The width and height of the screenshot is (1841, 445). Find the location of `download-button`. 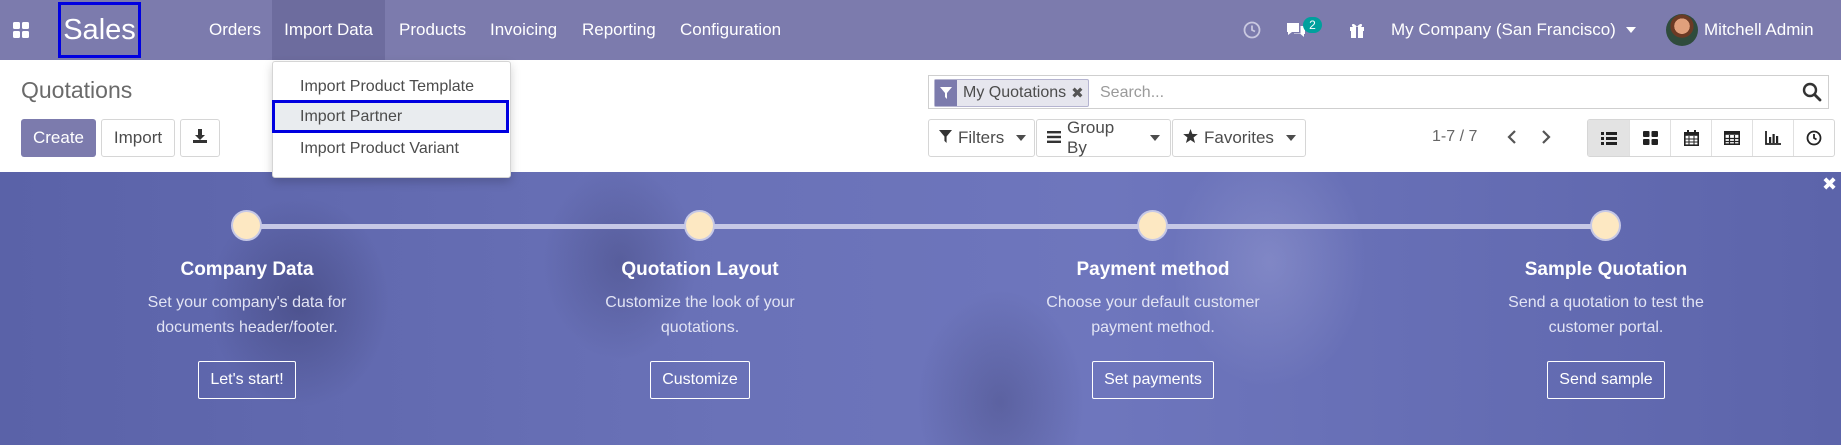

download-button is located at coordinates (200, 138).